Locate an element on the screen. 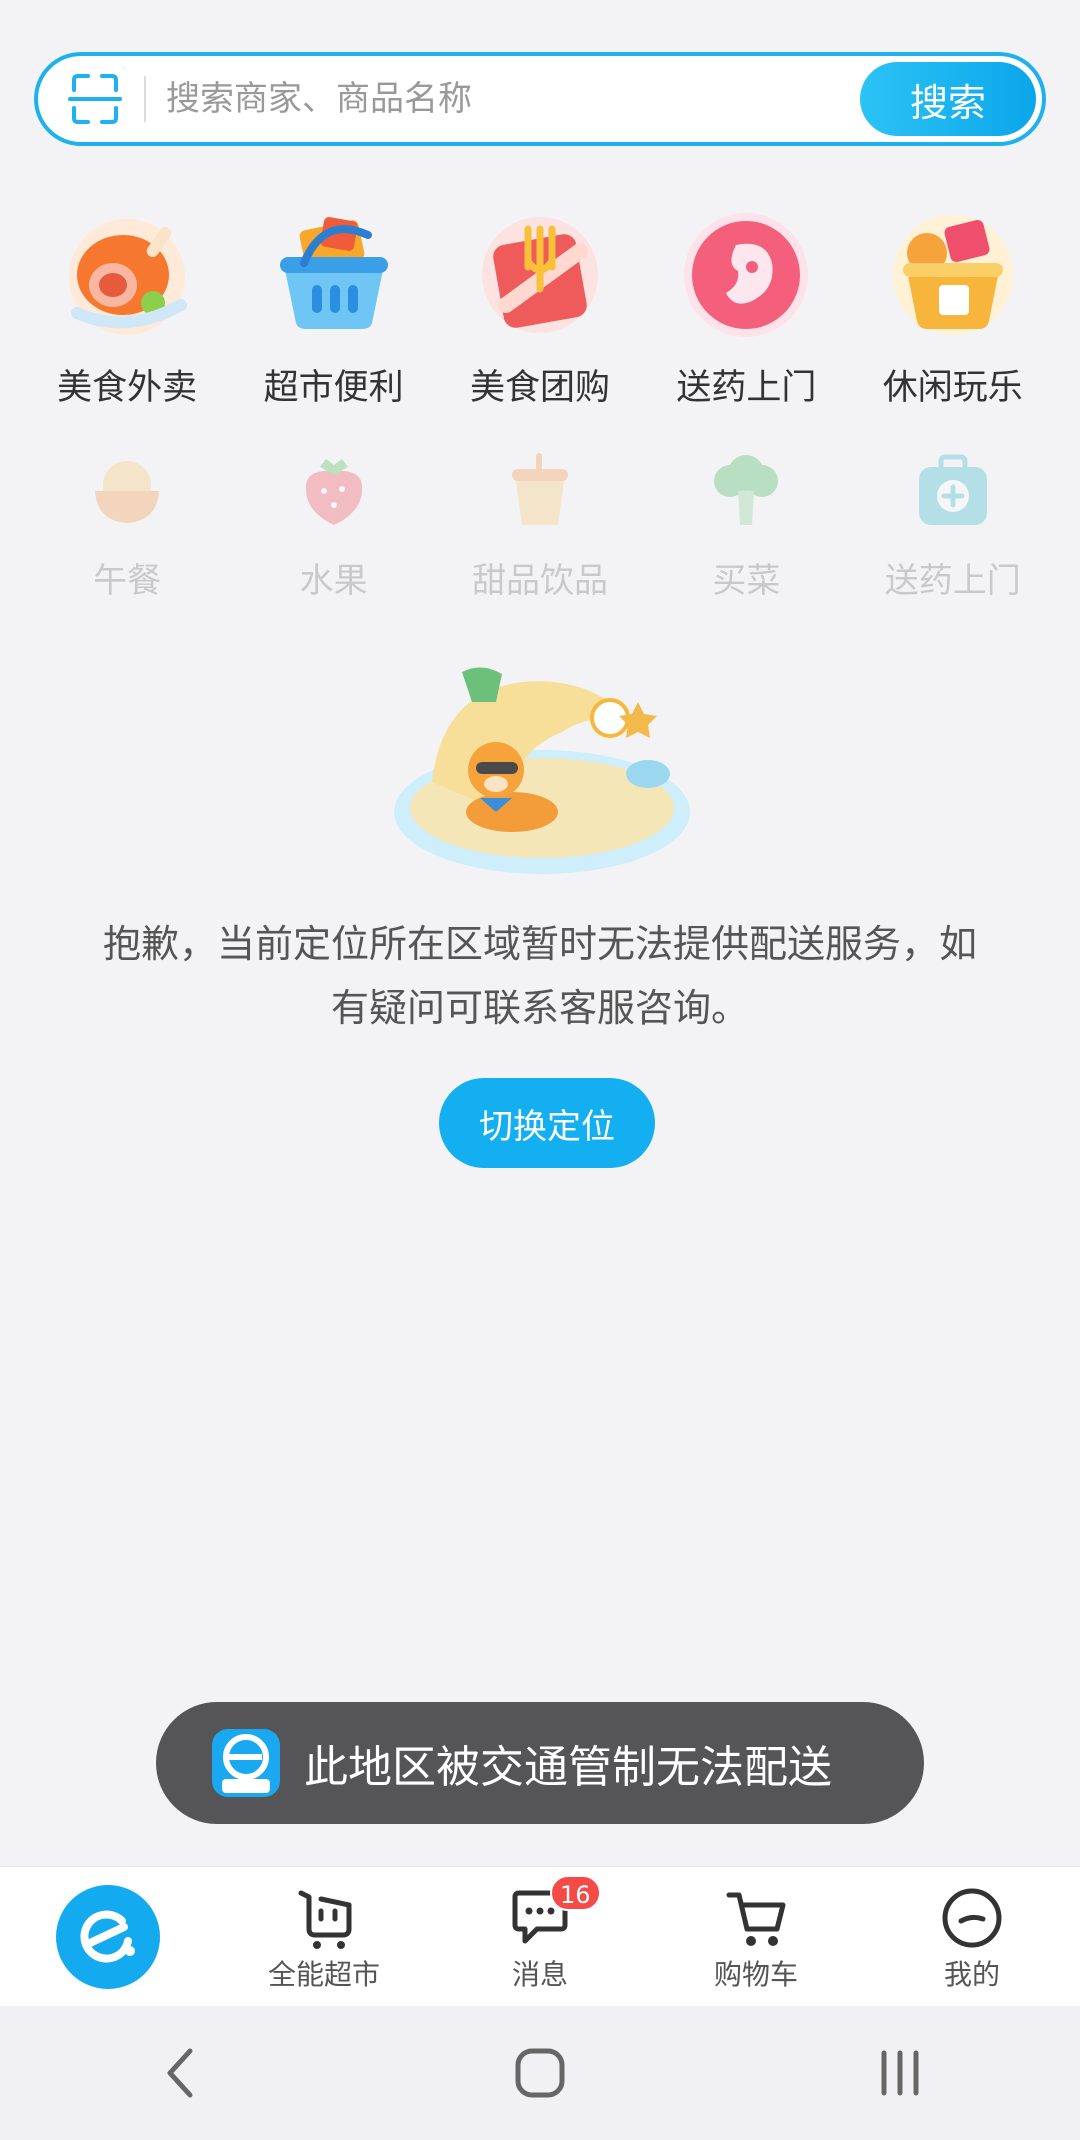 The width and height of the screenshot is (1080, 2140). bottom-nav: 全能超市 16 消息 购物车 我的 is located at coordinates (540, 1936).